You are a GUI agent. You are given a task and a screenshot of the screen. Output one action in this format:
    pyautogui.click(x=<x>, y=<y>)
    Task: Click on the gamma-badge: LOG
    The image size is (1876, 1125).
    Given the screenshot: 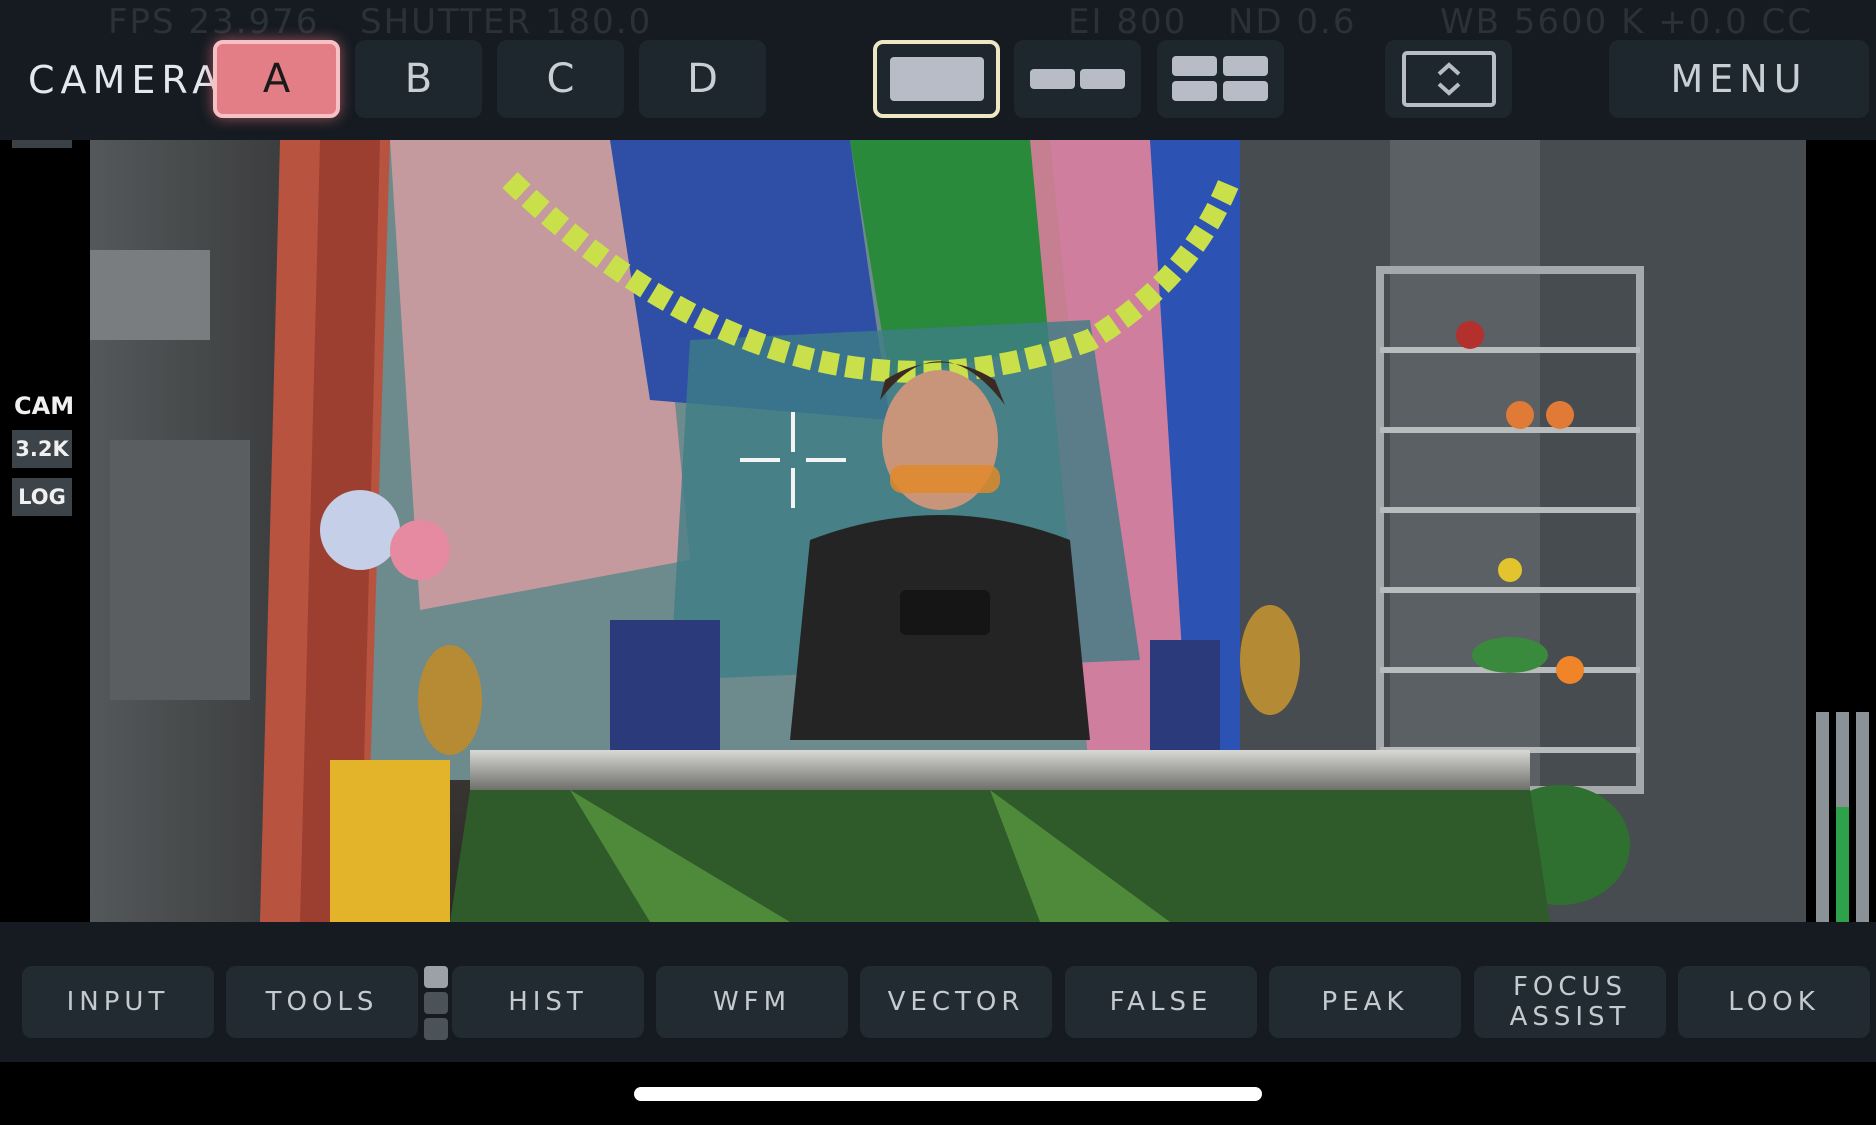 What is the action you would take?
    pyautogui.click(x=42, y=497)
    